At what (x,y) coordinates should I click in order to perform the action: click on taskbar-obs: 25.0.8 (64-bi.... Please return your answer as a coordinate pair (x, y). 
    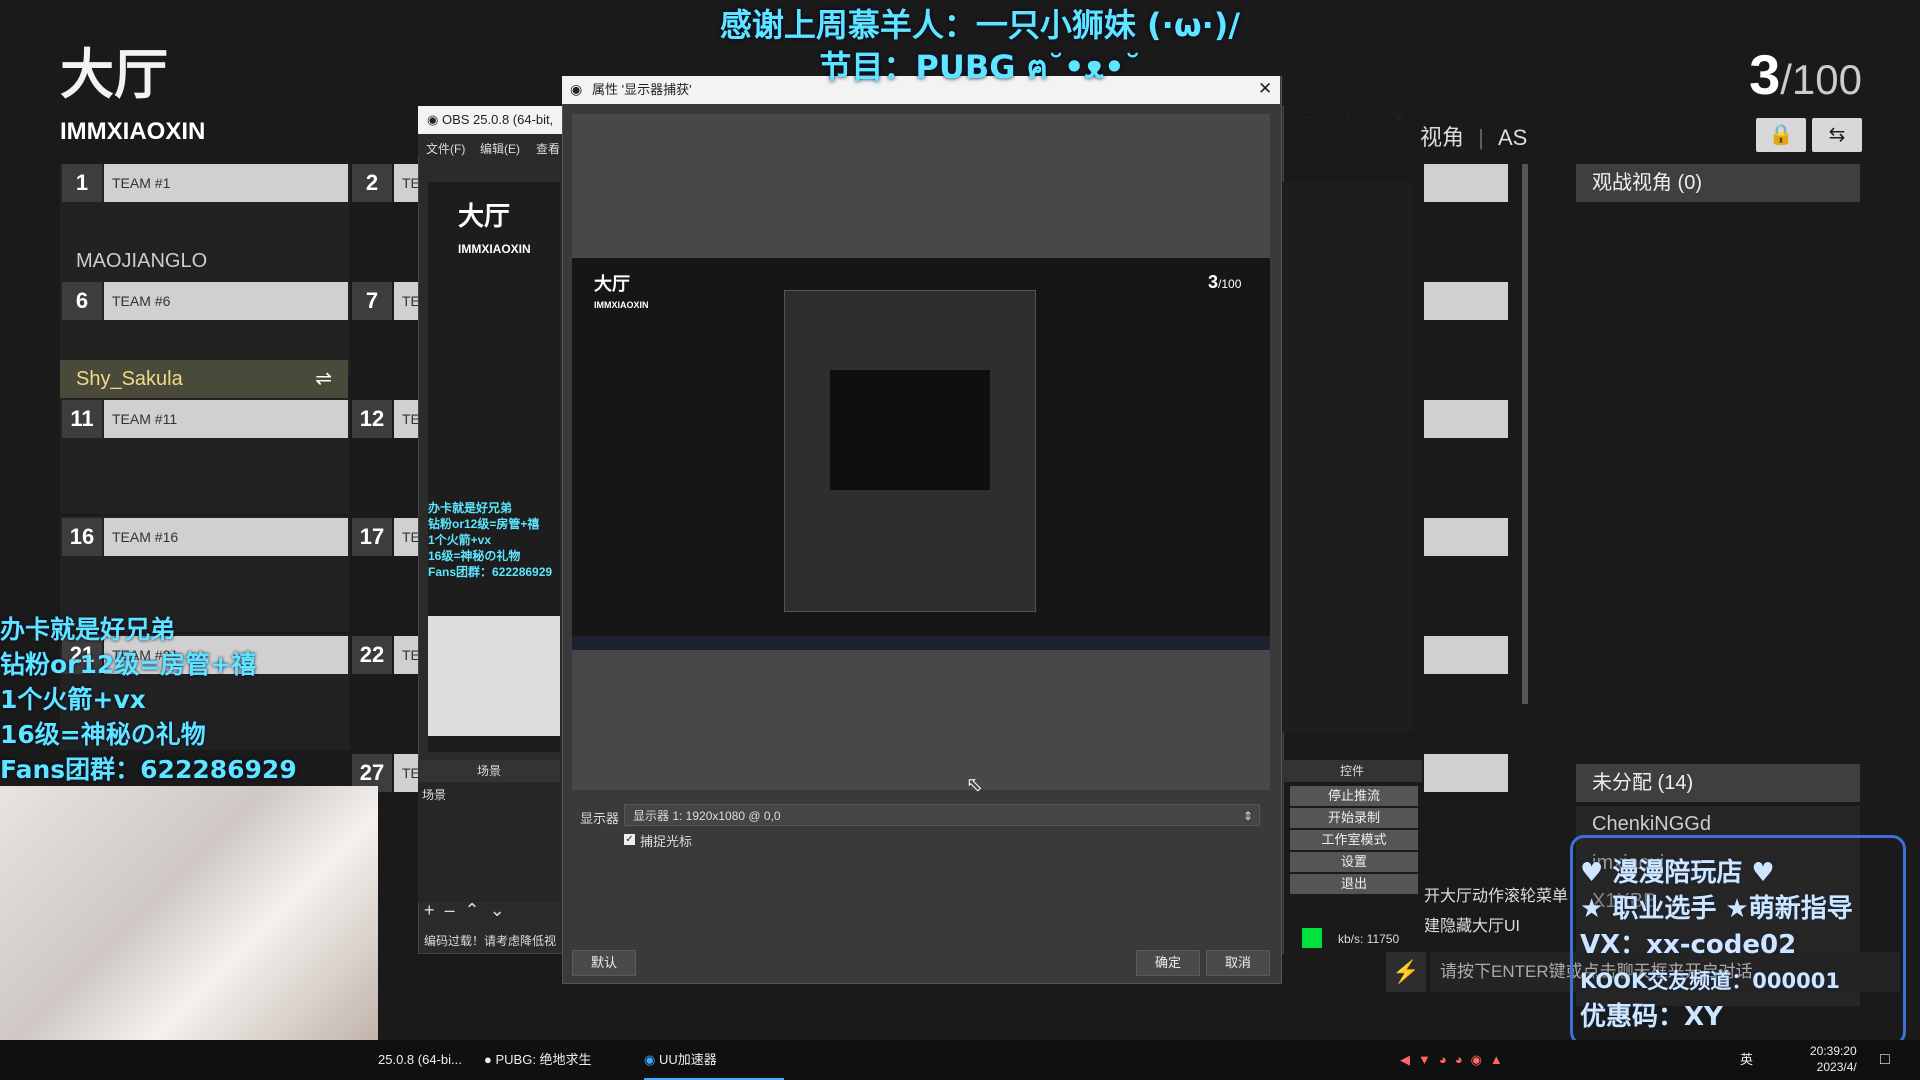
    Looking at the image, I should click on (426, 1060).